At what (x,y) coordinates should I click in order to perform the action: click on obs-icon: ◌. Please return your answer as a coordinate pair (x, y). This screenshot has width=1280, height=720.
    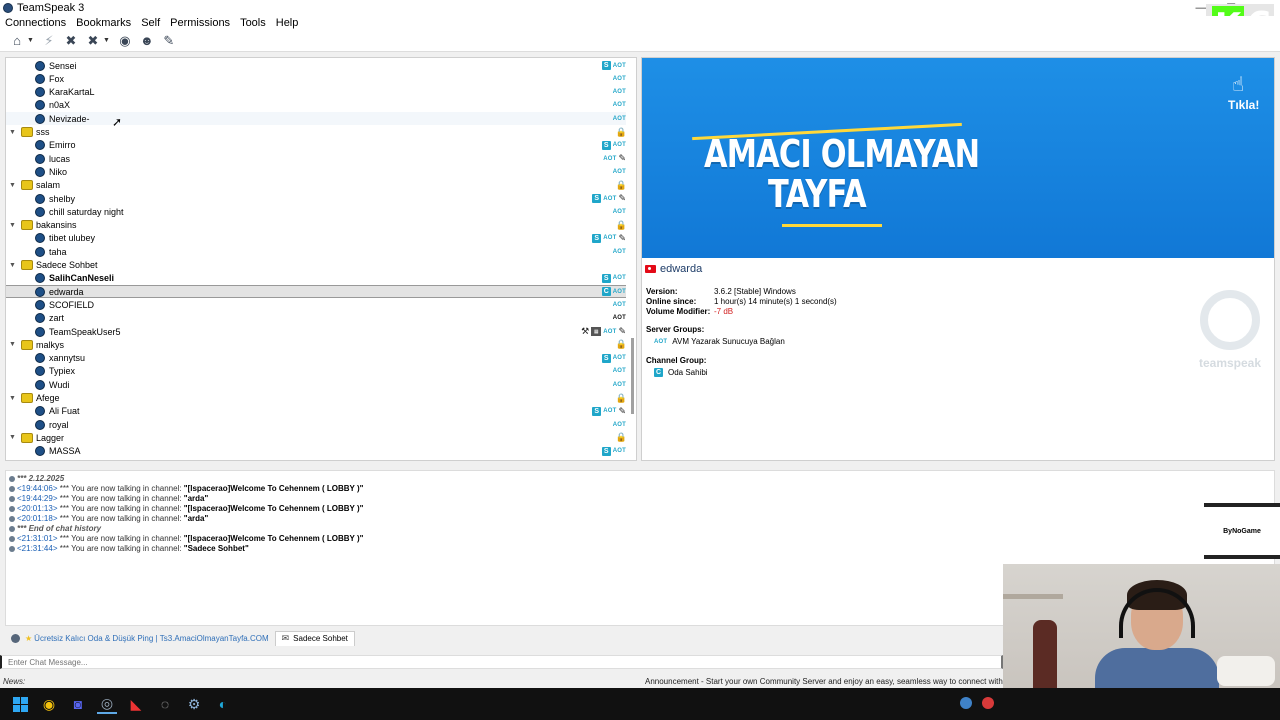
    Looking at the image, I should click on (165, 704).